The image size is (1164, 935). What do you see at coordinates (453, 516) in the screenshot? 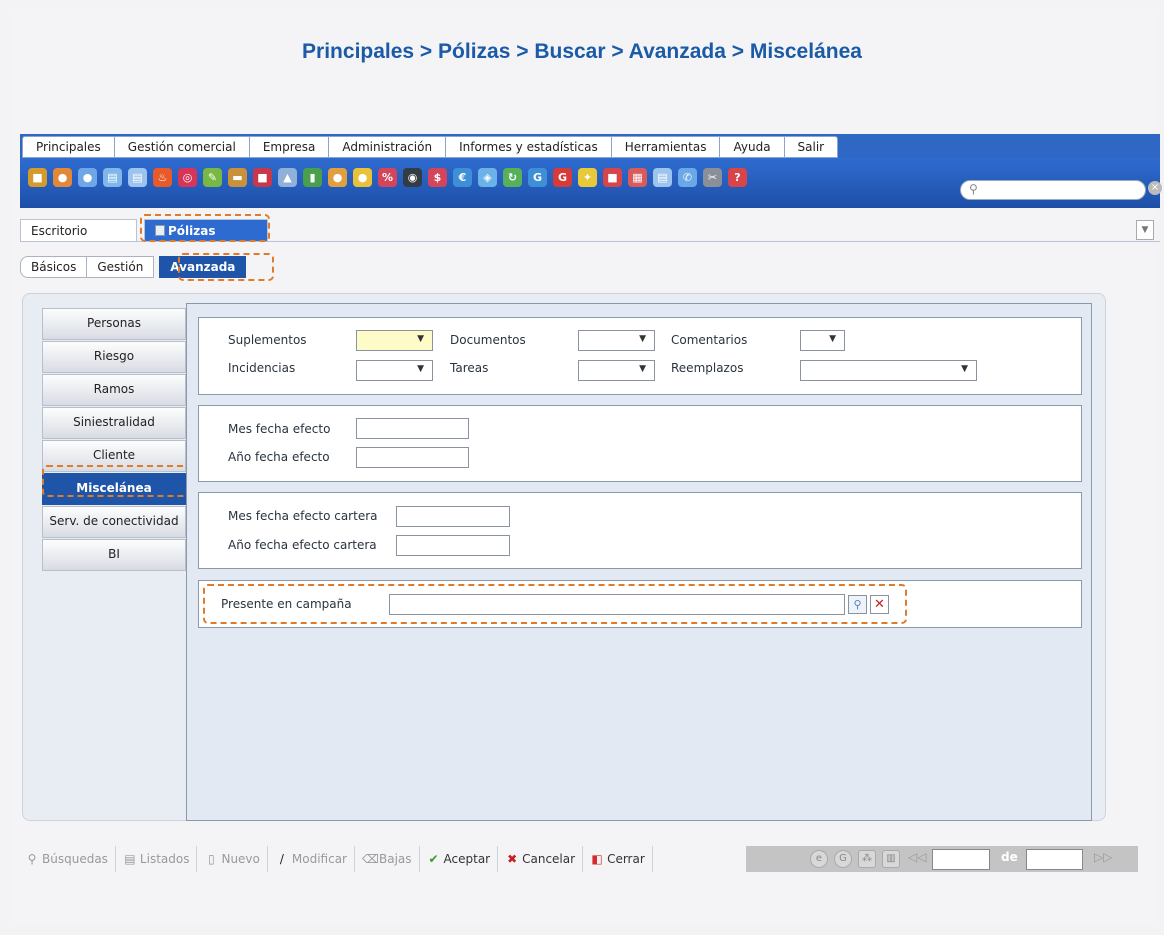
I see `mes-fecha-efecto-cartera-input` at bounding box center [453, 516].